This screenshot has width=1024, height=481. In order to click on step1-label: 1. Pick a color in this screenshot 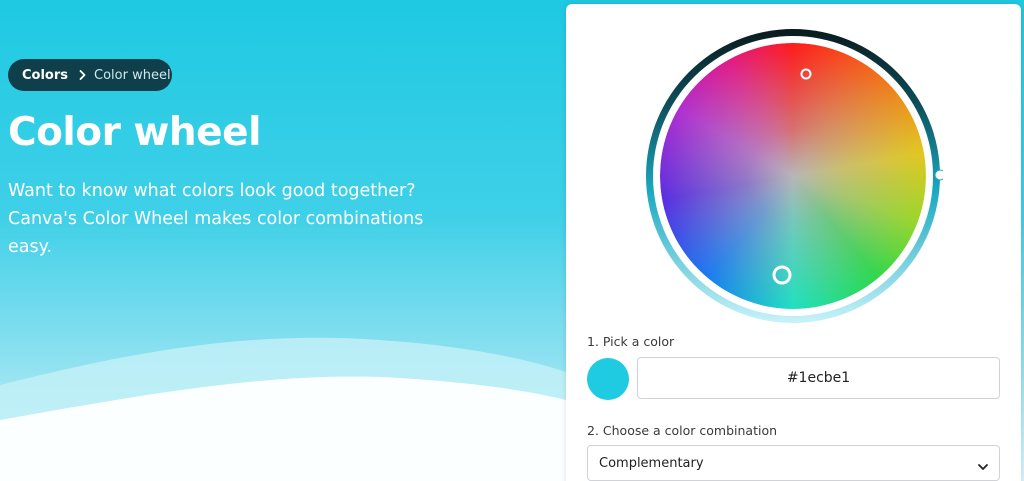, I will do `click(631, 341)`.